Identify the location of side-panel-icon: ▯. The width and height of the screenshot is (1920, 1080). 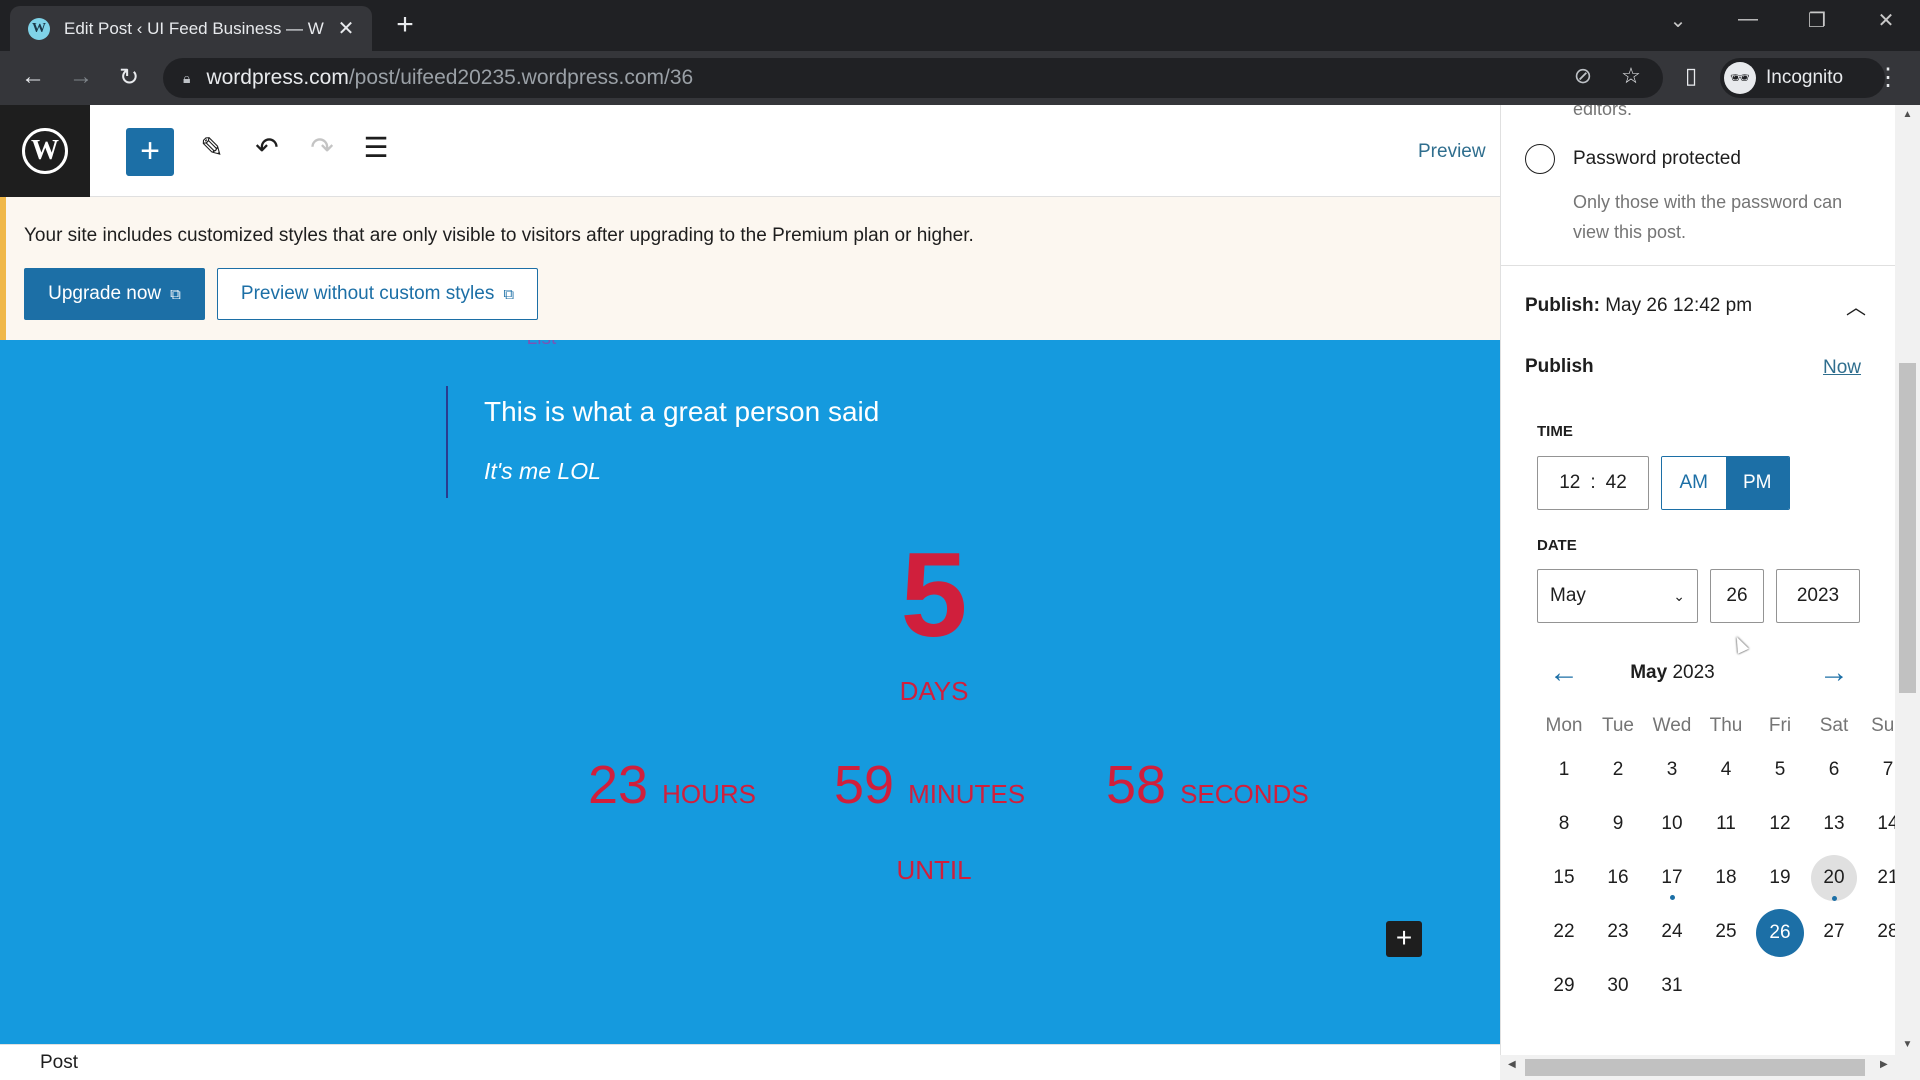
(1691, 76).